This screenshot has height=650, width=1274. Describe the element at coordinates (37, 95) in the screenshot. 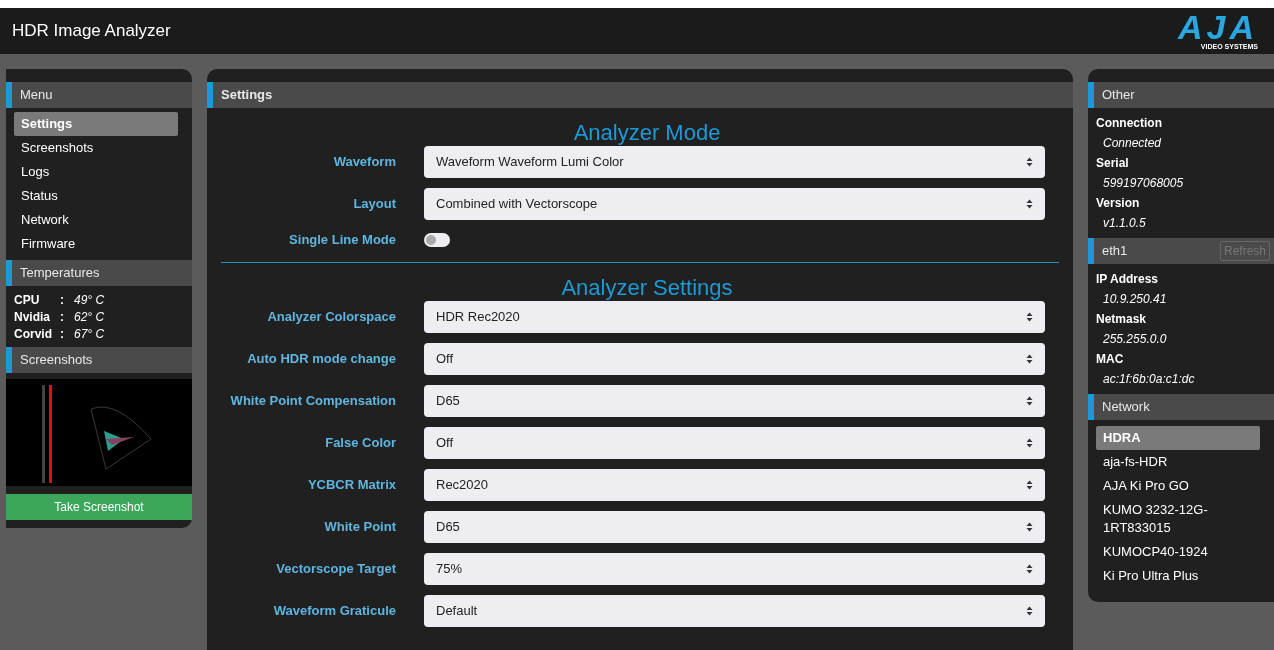

I see `panel-title: Menu` at that location.